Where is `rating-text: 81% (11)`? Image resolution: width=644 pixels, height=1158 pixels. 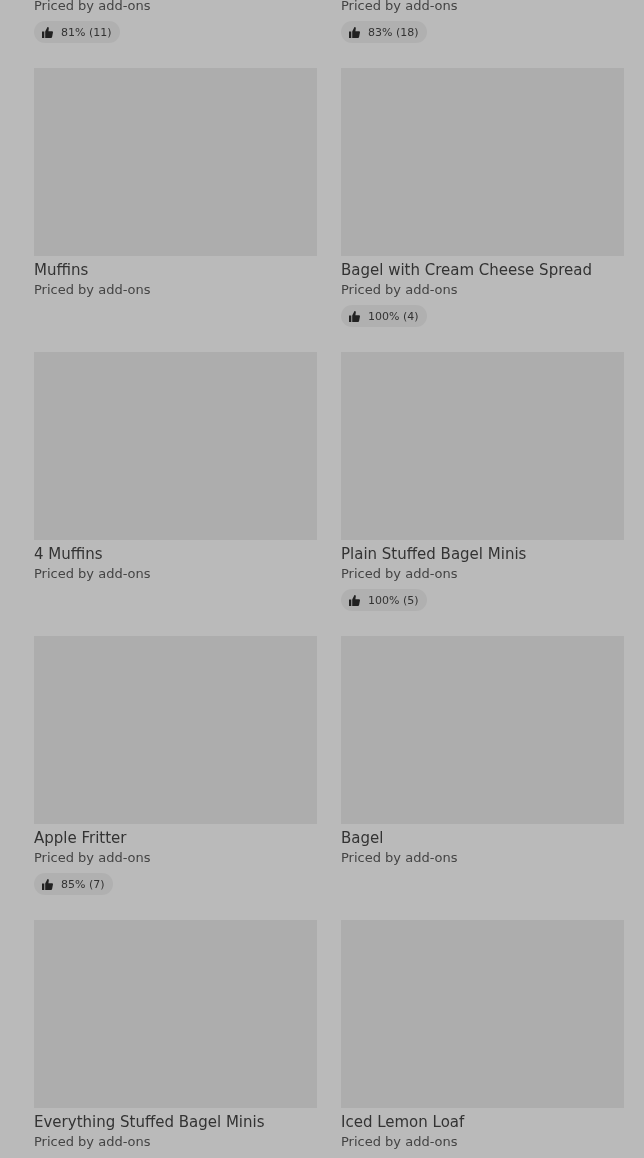 rating-text: 81% (11) is located at coordinates (86, 32).